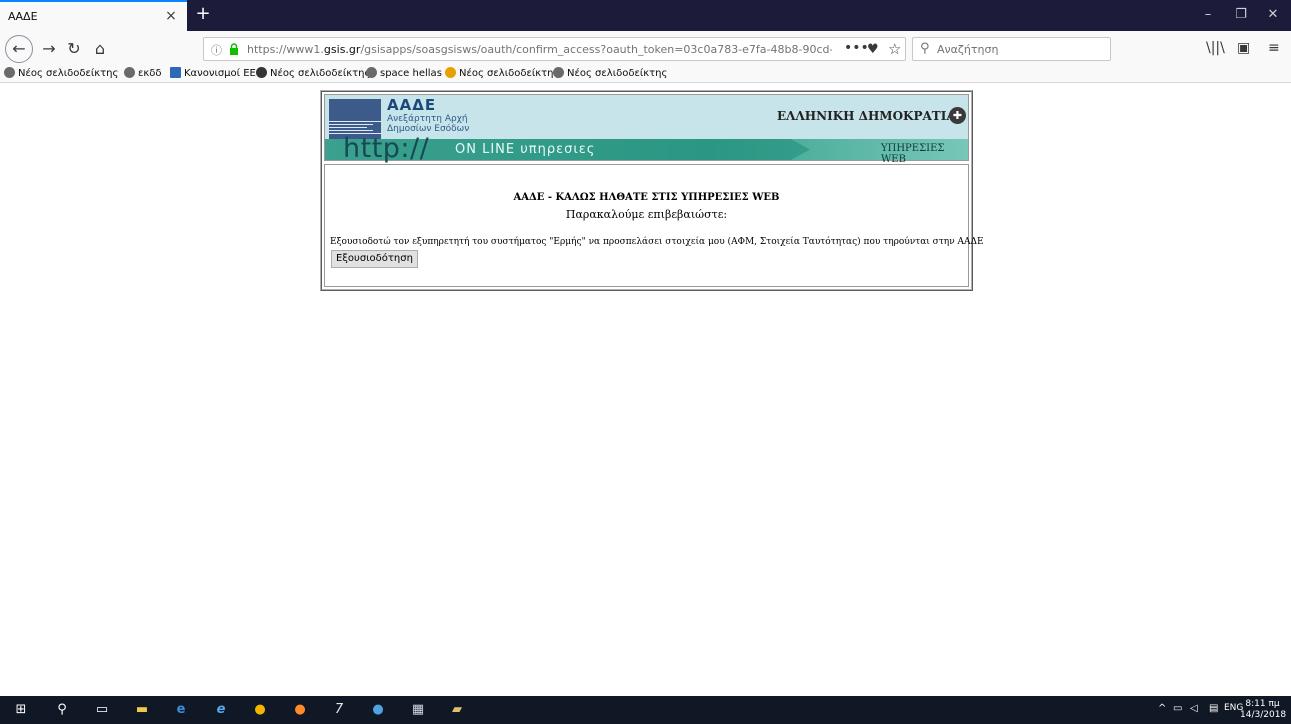 The image size is (1291, 724). I want to click on page-actions-icon: •••, so click(856, 48).